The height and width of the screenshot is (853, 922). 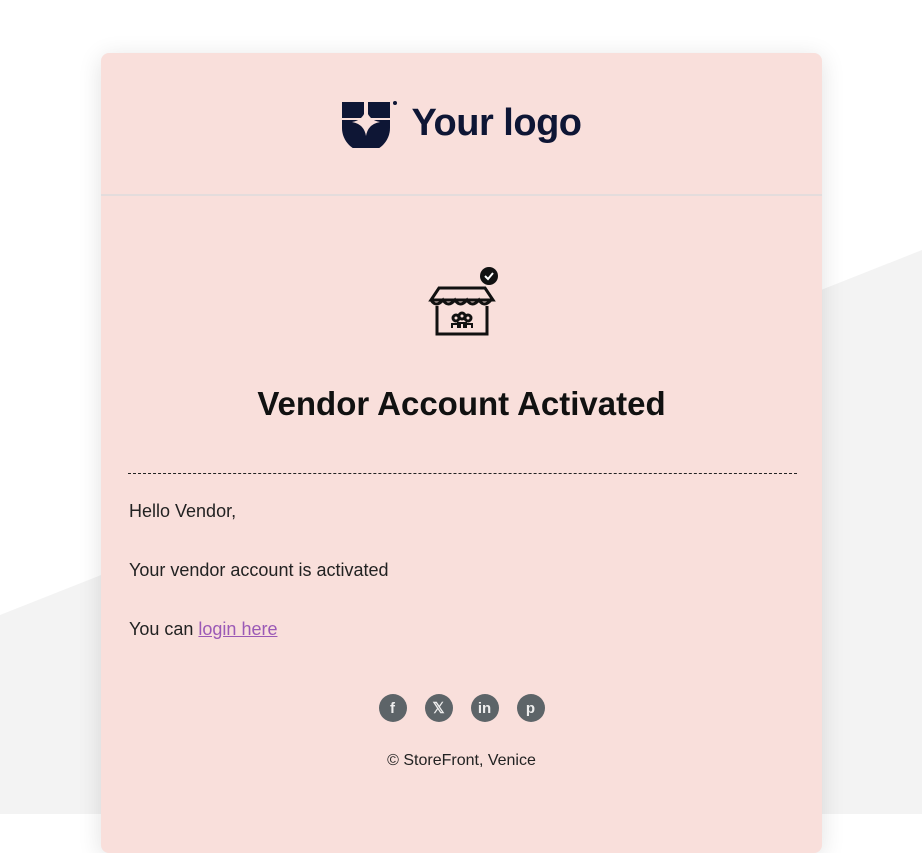 What do you see at coordinates (462, 301) in the screenshot?
I see `storefront-check-icon` at bounding box center [462, 301].